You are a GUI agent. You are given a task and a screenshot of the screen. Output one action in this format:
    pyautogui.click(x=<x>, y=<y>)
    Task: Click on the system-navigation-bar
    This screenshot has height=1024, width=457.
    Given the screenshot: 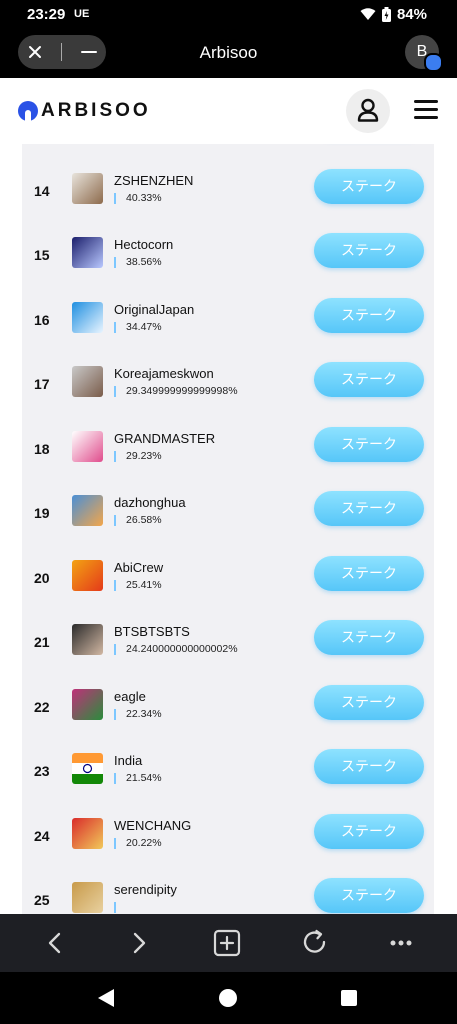 What is the action you would take?
    pyautogui.click(x=228, y=998)
    